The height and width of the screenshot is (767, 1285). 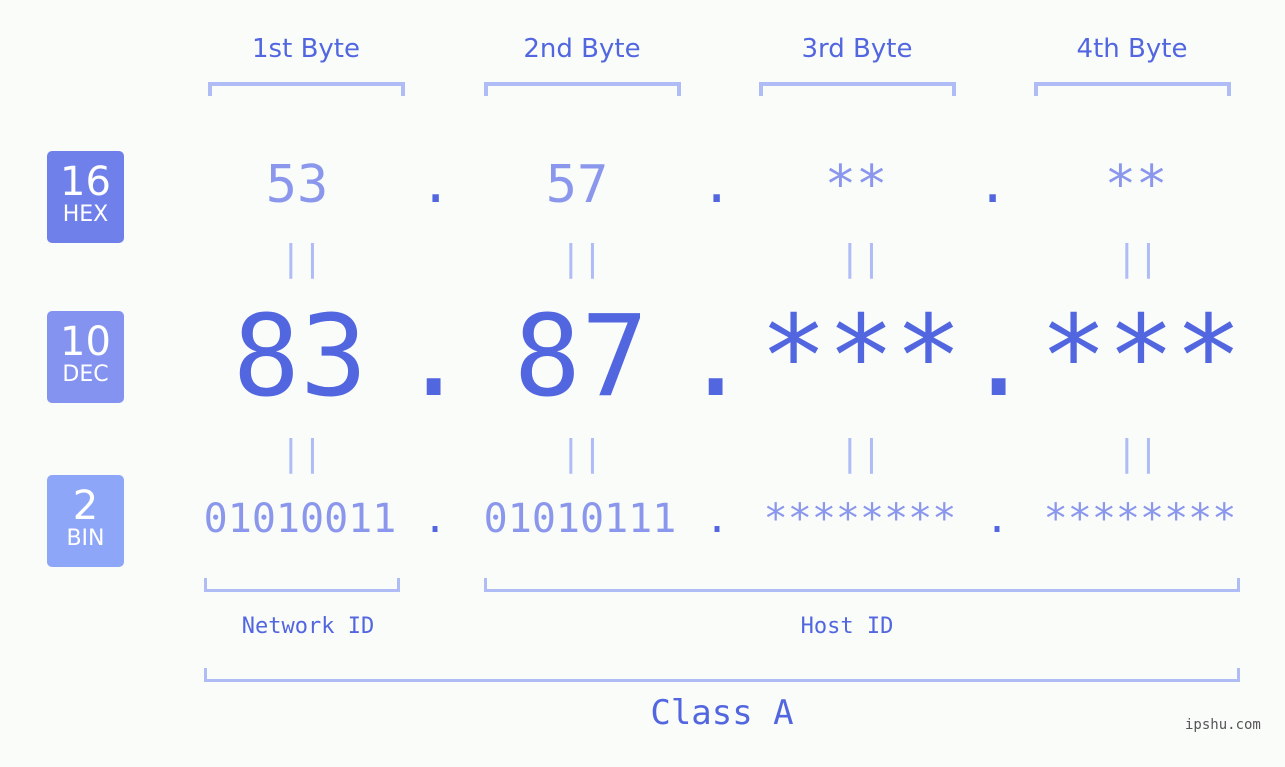 I want to click on equals-hex-dec-3: ||, so click(x=861, y=258).